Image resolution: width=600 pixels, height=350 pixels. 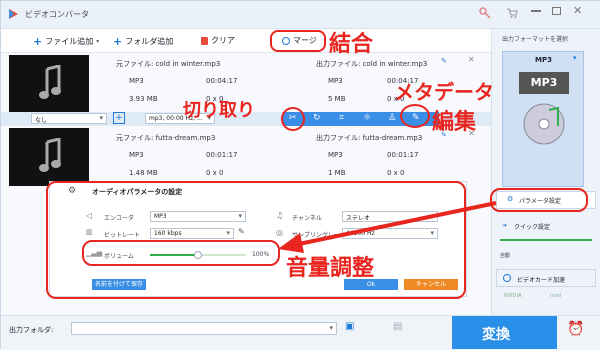 I want to click on convert-label: 変換, so click(x=496, y=335).